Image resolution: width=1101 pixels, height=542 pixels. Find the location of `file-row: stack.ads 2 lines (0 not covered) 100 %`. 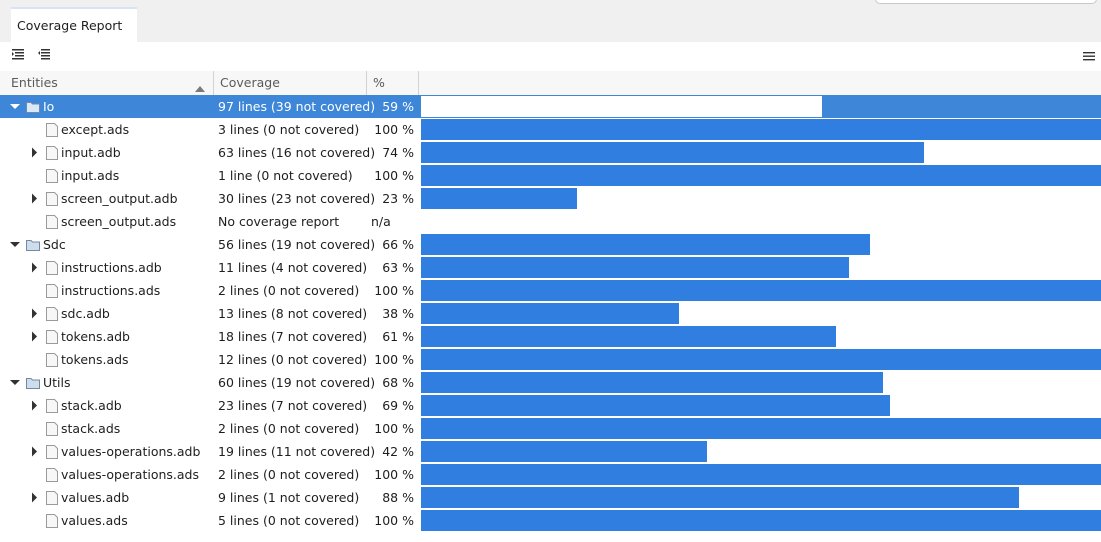

file-row: stack.ads 2 lines (0 not covered) 100 % is located at coordinates (550, 428).